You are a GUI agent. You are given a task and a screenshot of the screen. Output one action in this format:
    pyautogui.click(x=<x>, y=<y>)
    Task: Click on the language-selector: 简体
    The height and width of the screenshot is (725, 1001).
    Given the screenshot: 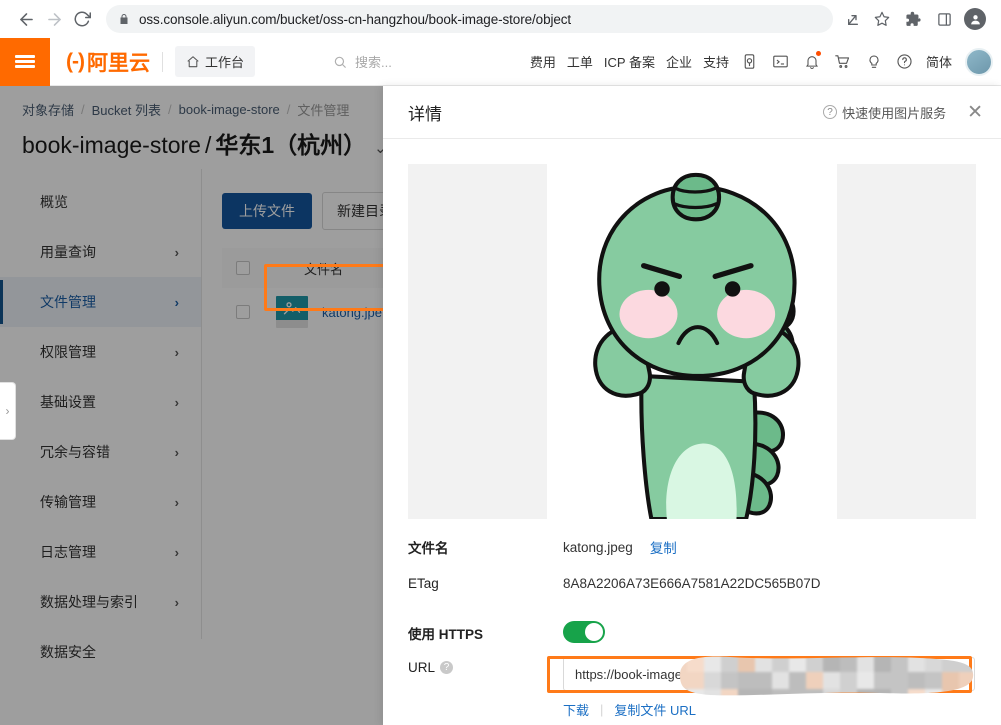 What is the action you would take?
    pyautogui.click(x=939, y=61)
    